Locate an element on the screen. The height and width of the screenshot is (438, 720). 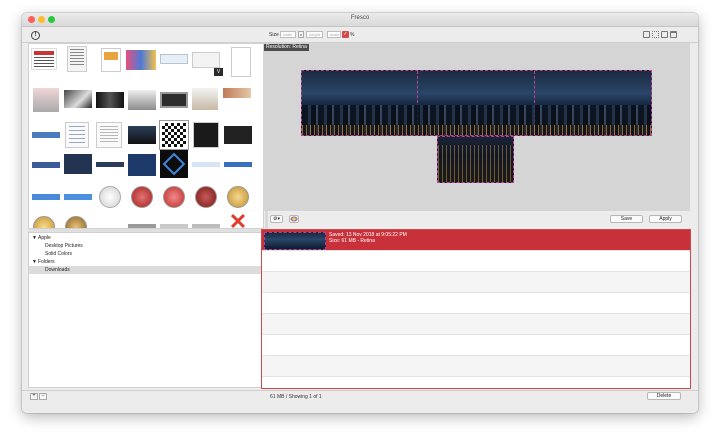
thumbnail-navy-panel is located at coordinates (78, 164).